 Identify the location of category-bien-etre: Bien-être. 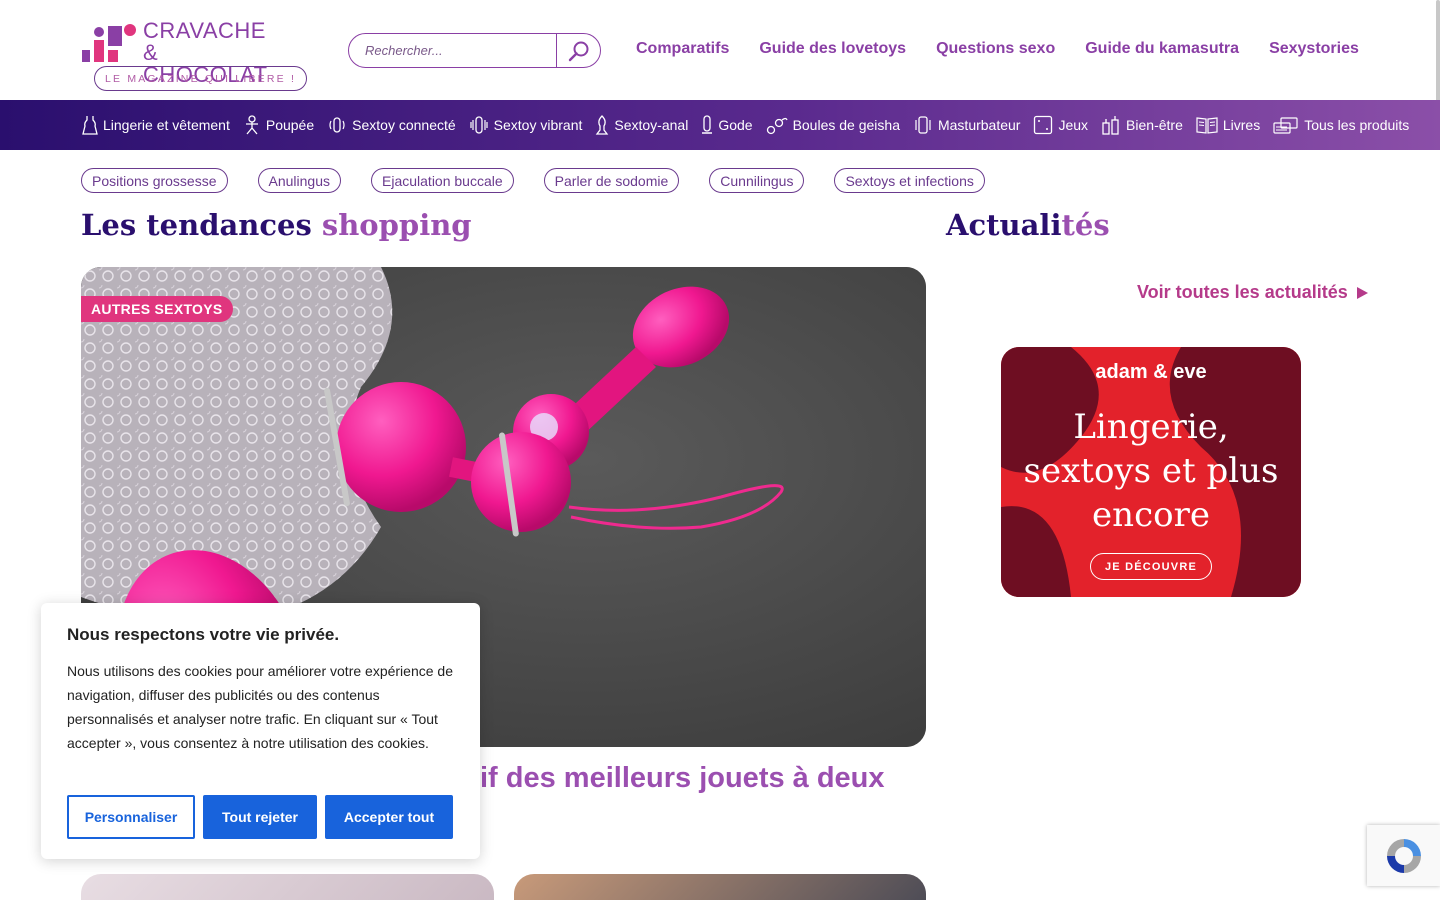
(1142, 125).